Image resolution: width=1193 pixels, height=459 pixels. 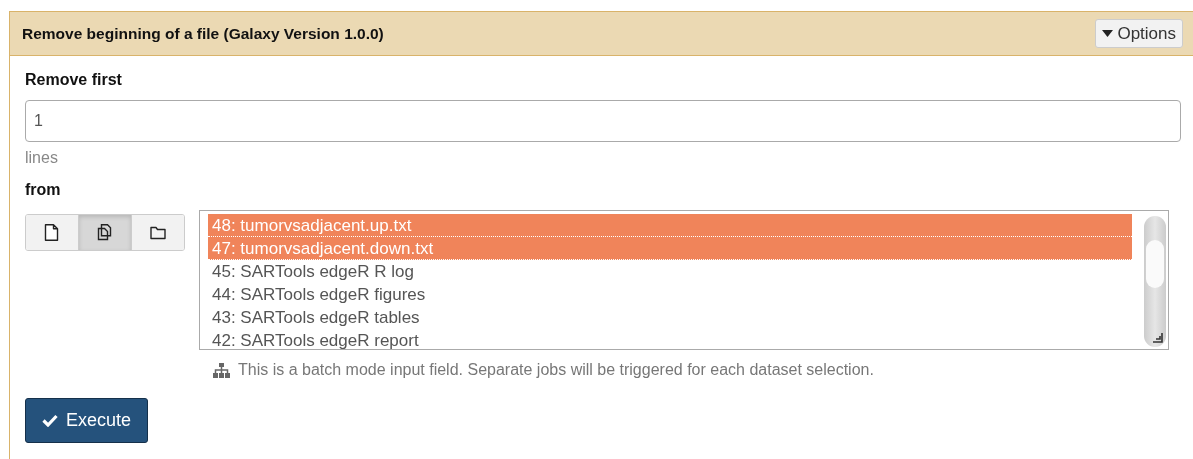 I want to click on help-text: lines, so click(x=42, y=158).